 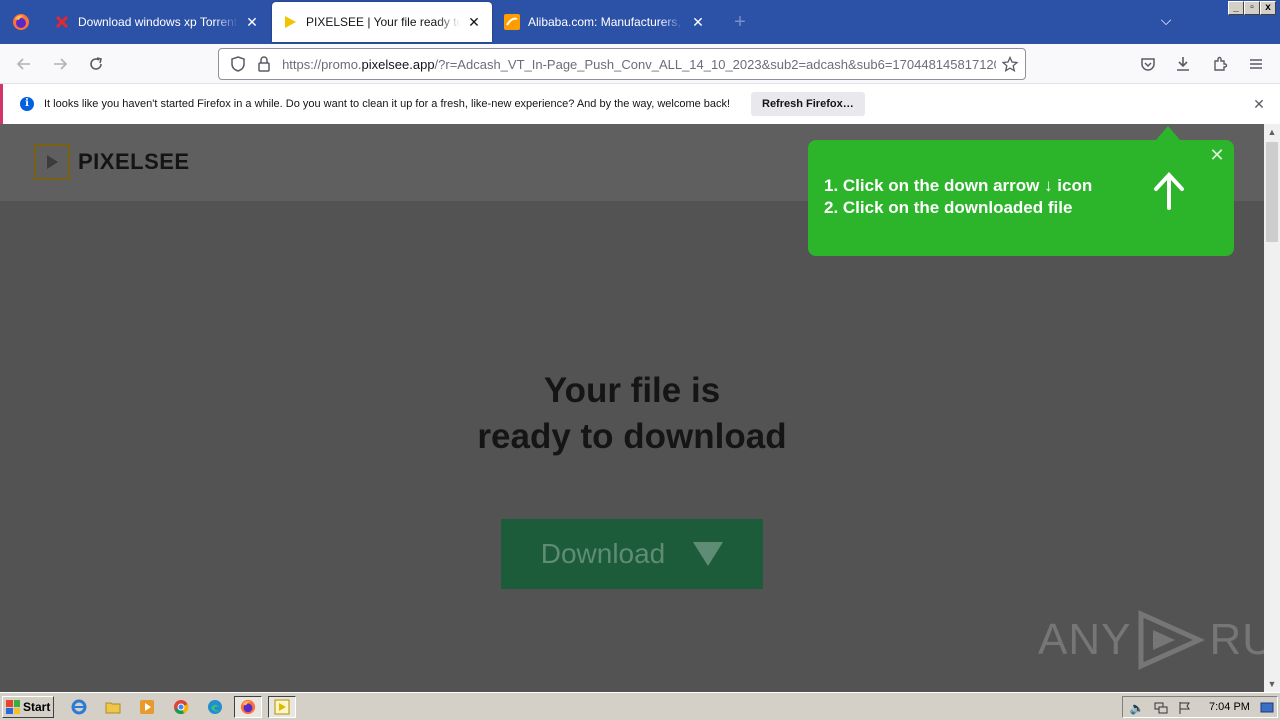 I want to click on lock-icon, so click(x=264, y=64).